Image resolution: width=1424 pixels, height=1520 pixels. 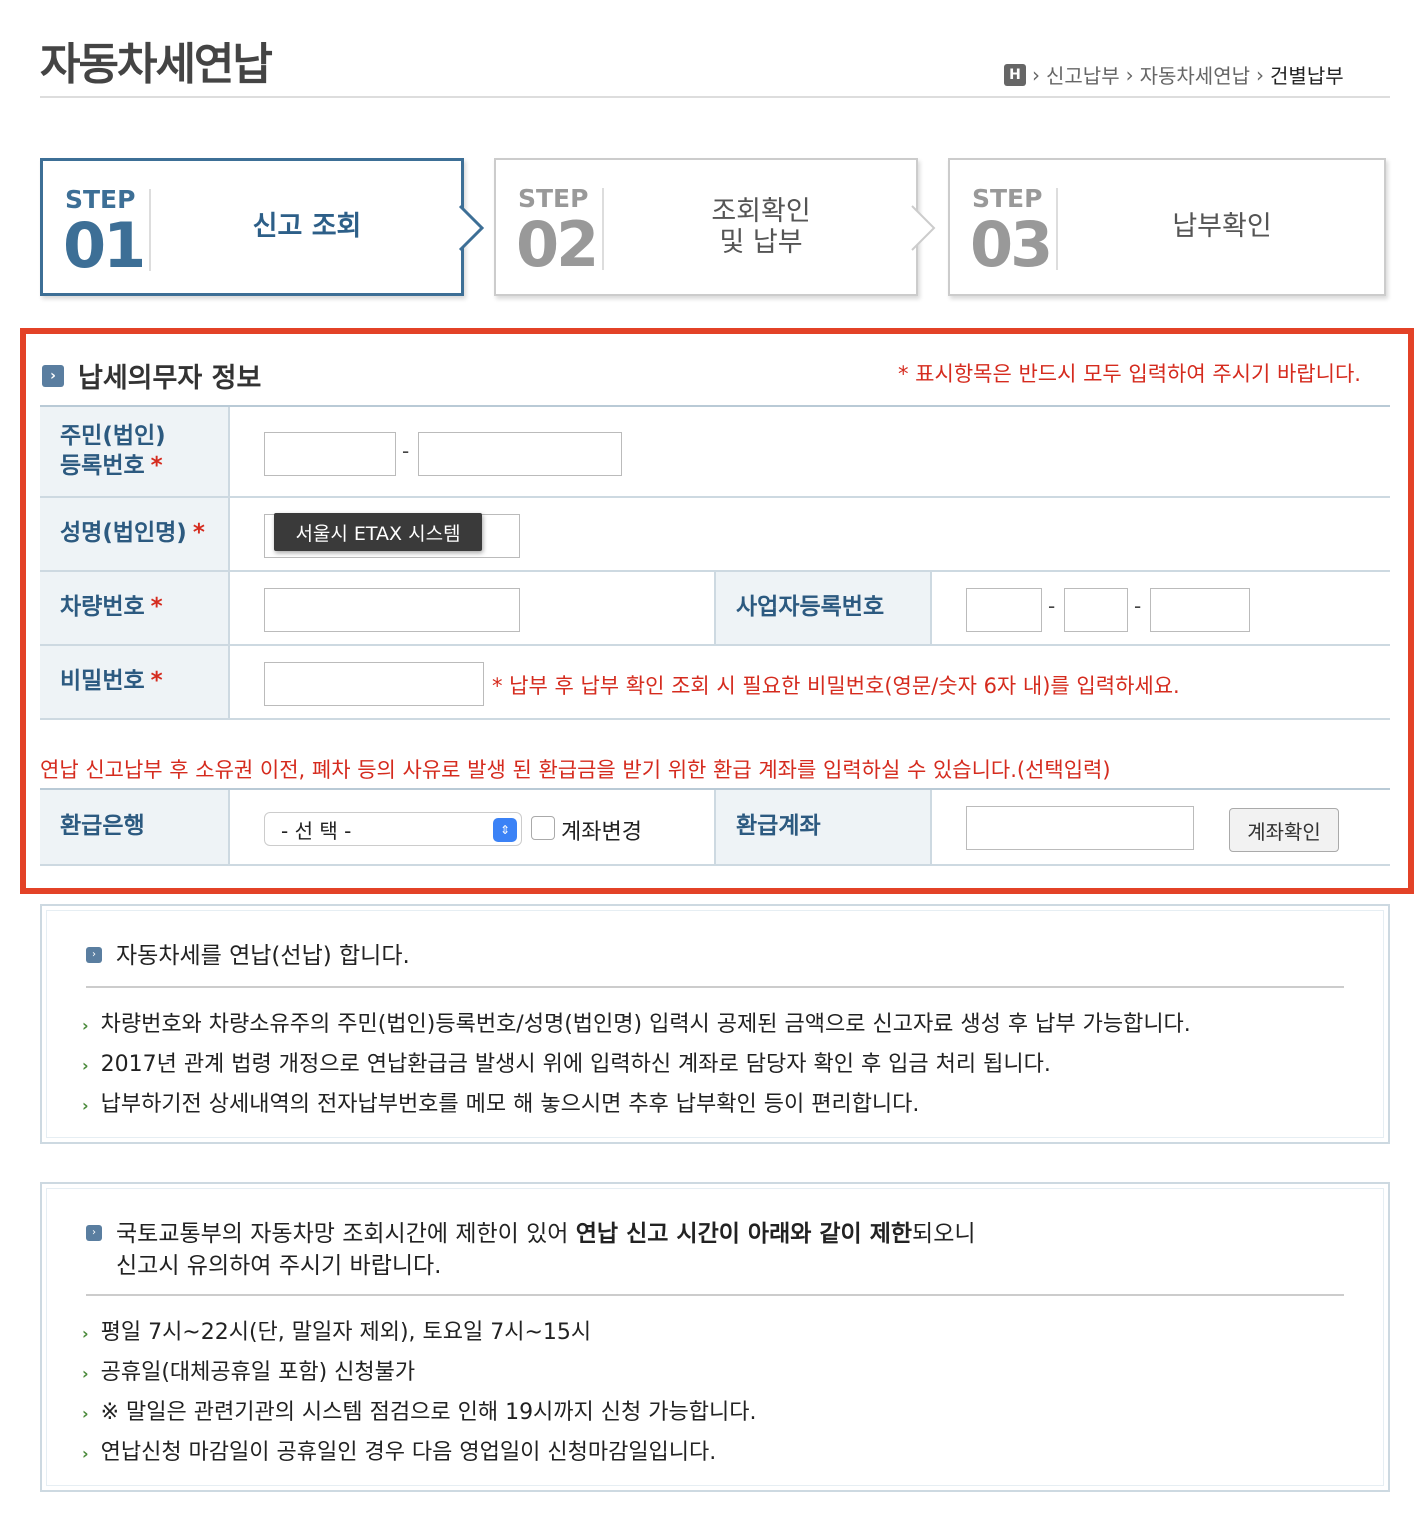 What do you see at coordinates (399, 1452) in the screenshot?
I see `list-item: › 연납신청 마감일이 공휴일인 경우 다음 영업일이 신청마감일입니다.` at bounding box center [399, 1452].